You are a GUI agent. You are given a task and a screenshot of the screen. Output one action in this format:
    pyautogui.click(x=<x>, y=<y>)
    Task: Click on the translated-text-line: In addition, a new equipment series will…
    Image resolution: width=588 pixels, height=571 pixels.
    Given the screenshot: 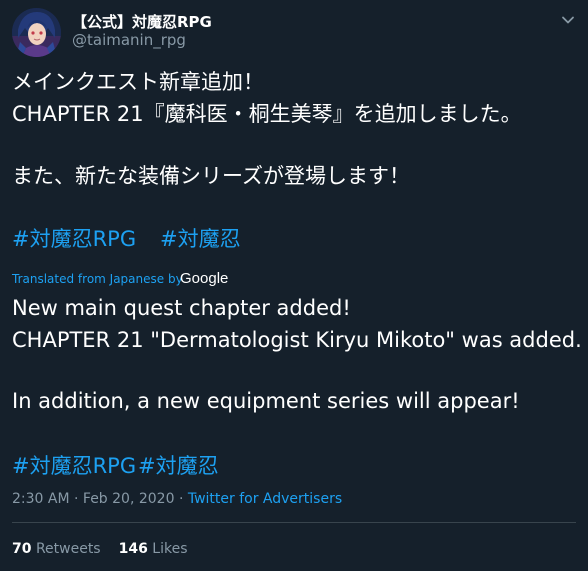 What is the action you would take?
    pyautogui.click(x=266, y=401)
    